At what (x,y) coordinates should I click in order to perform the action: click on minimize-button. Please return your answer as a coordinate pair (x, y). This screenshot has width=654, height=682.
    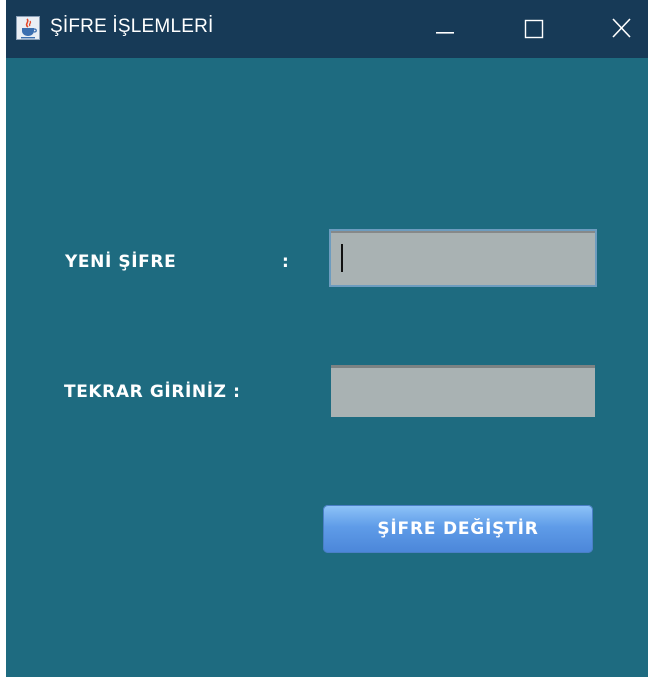
    Looking at the image, I should click on (448, 29).